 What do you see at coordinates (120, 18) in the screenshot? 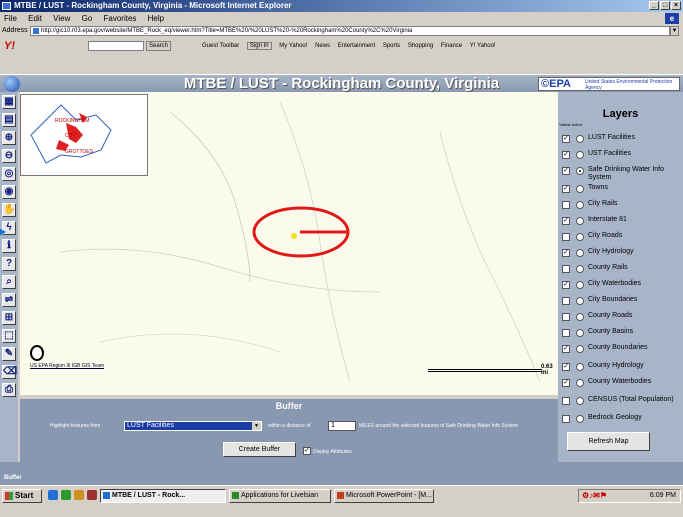
I see `menu-favorites: Favorites` at bounding box center [120, 18].